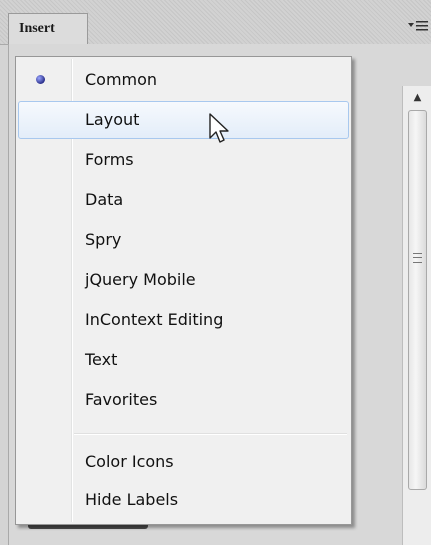 The height and width of the screenshot is (545, 431). Describe the element at coordinates (210, 434) in the screenshot. I see `menu-separator` at that location.